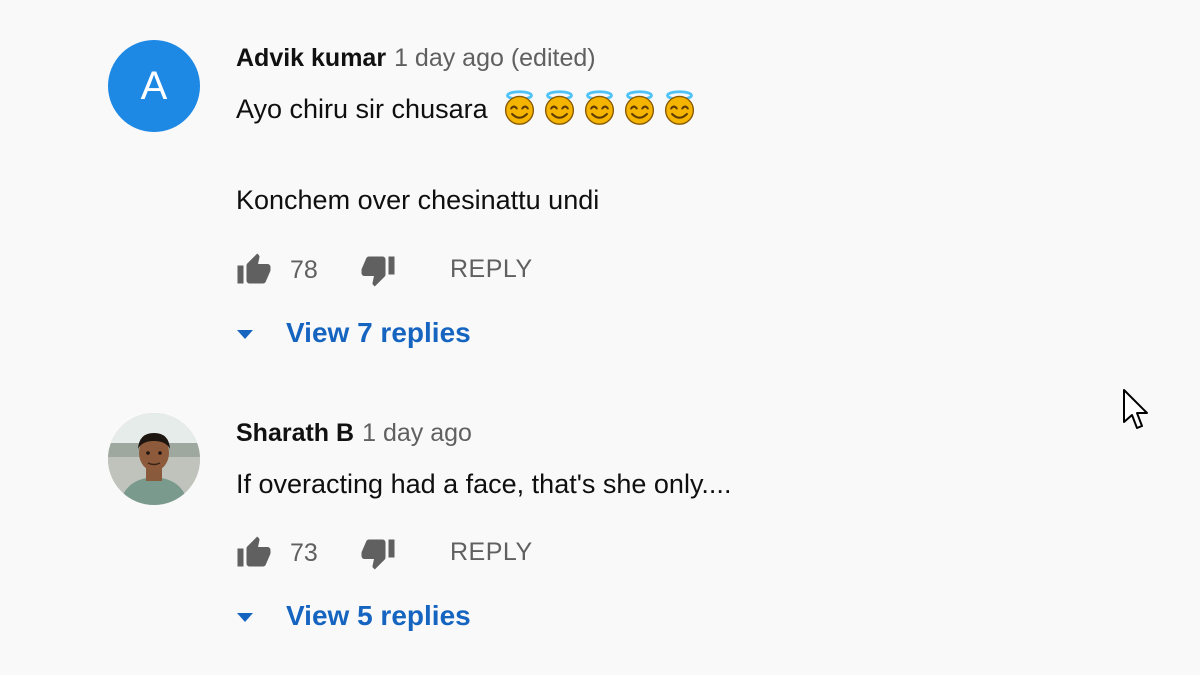  Describe the element at coordinates (1135, 409) in the screenshot. I see `mouse-cursor-icon` at that location.